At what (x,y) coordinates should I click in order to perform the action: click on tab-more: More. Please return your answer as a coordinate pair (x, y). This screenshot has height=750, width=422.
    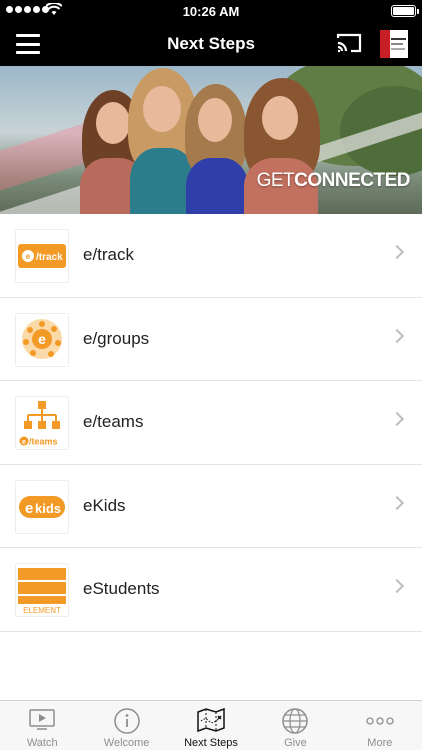
    Looking at the image, I should click on (380, 725).